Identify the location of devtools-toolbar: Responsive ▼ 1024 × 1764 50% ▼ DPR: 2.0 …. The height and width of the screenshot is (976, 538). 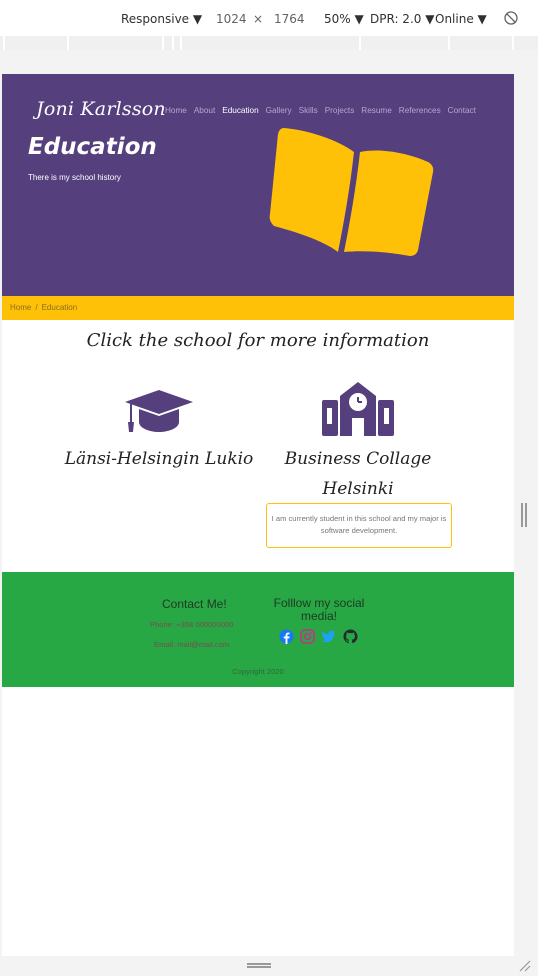
(269, 18).